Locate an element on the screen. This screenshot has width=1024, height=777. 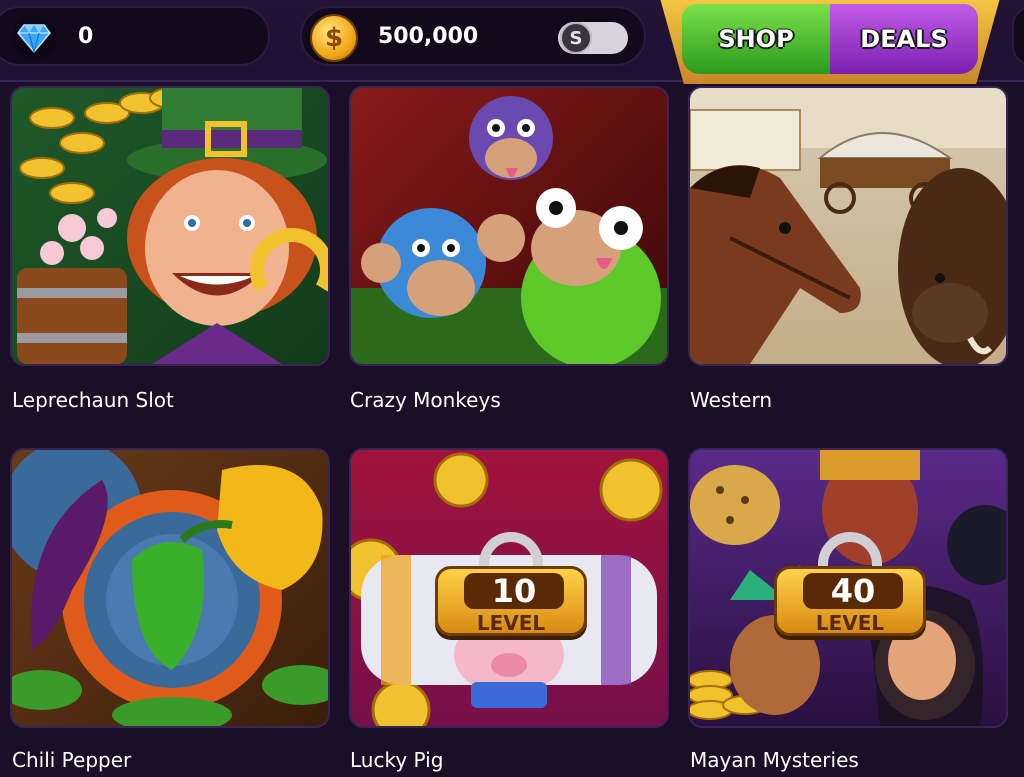
menu-button-partial is located at coordinates (1018, 36).